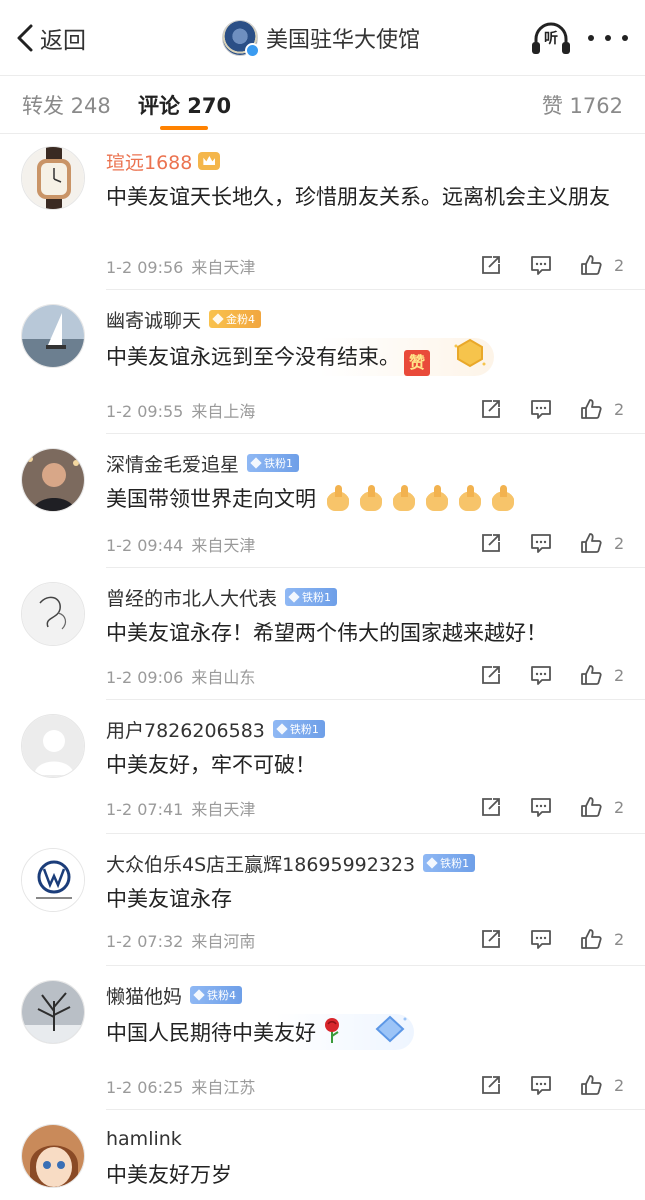 The image size is (645, 1200). What do you see at coordinates (211, 499) in the screenshot?
I see `comment-text-content: 美国带领世界走向文明` at bounding box center [211, 499].